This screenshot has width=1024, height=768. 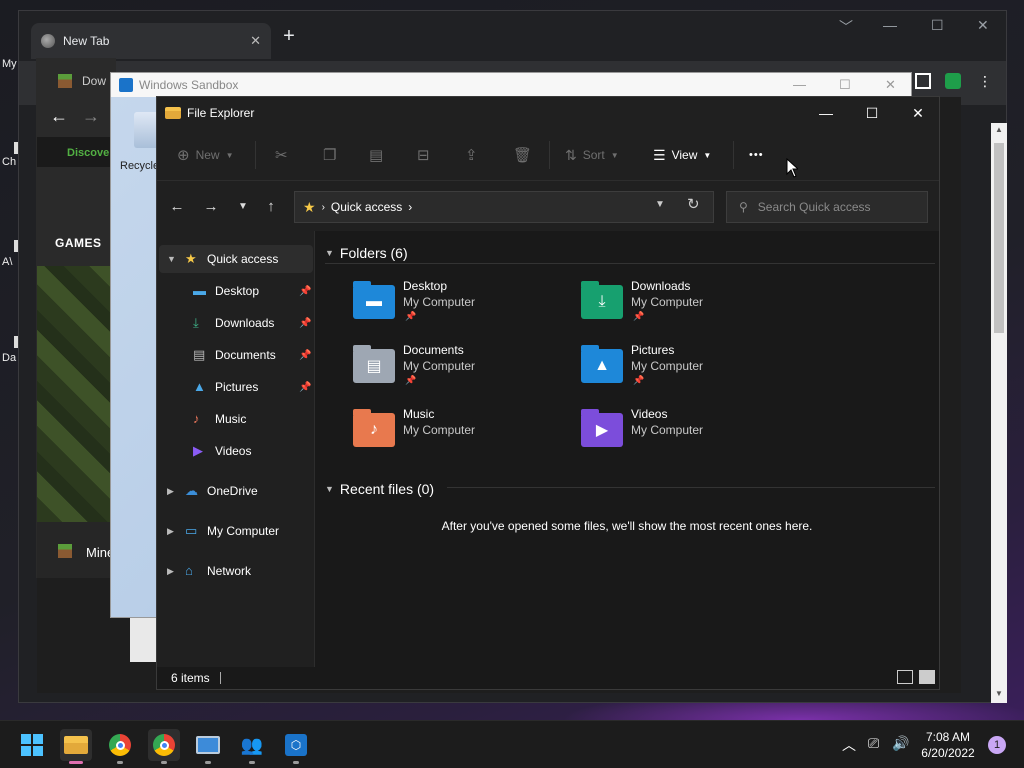 I want to click on folder-tile: ♪ Music My Computer, so click(x=463, y=435).